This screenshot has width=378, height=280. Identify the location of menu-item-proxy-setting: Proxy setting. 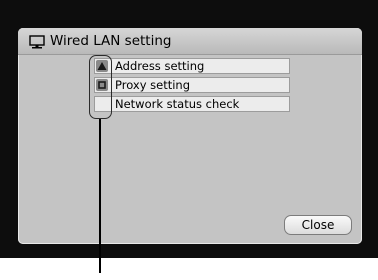
(192, 85).